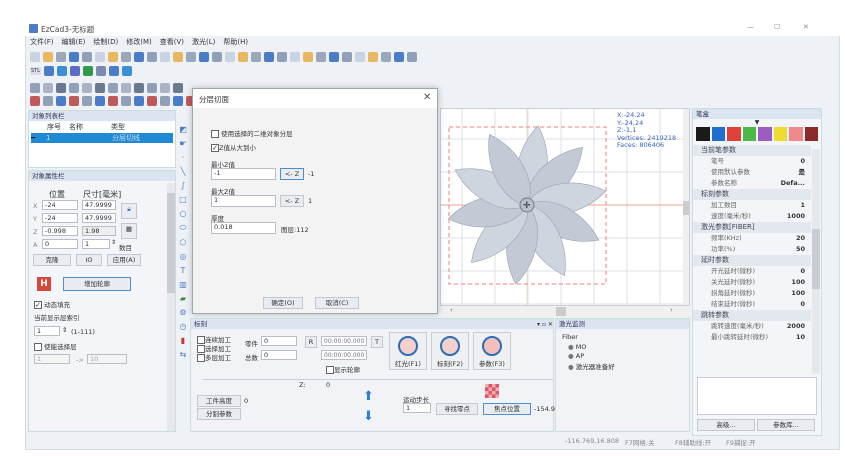 The image size is (845, 456). What do you see at coordinates (752, 315) in the screenshot?
I see `pen-group-header: 跳转参数` at bounding box center [752, 315].